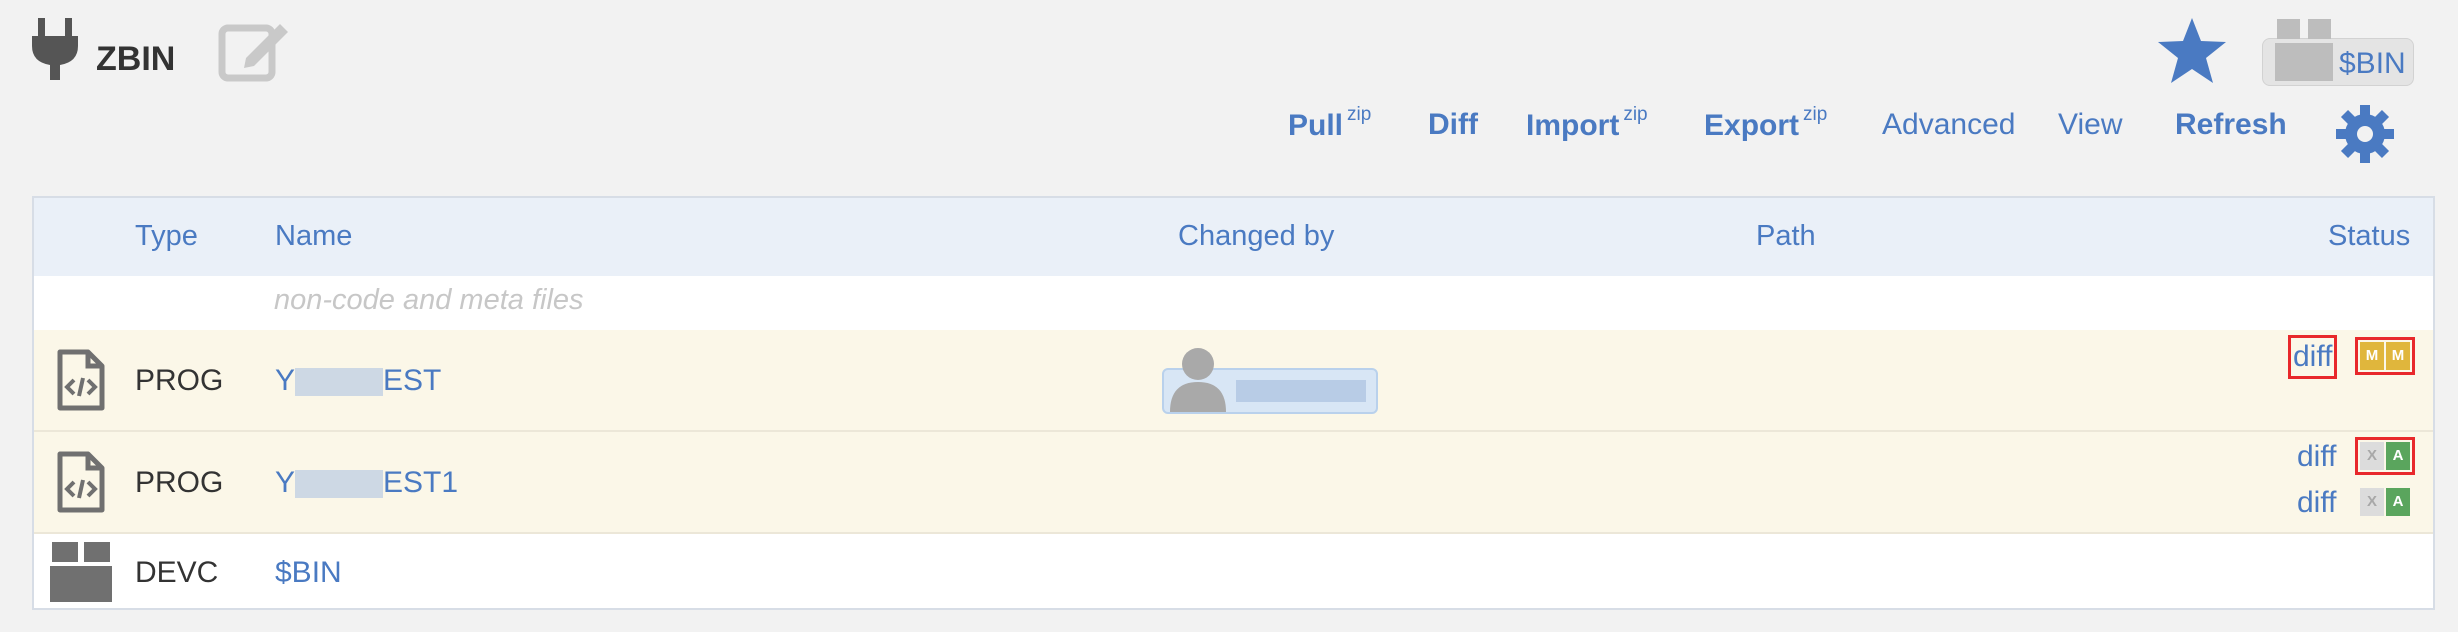 The image size is (2458, 632). I want to click on user-chip, so click(1270, 381).